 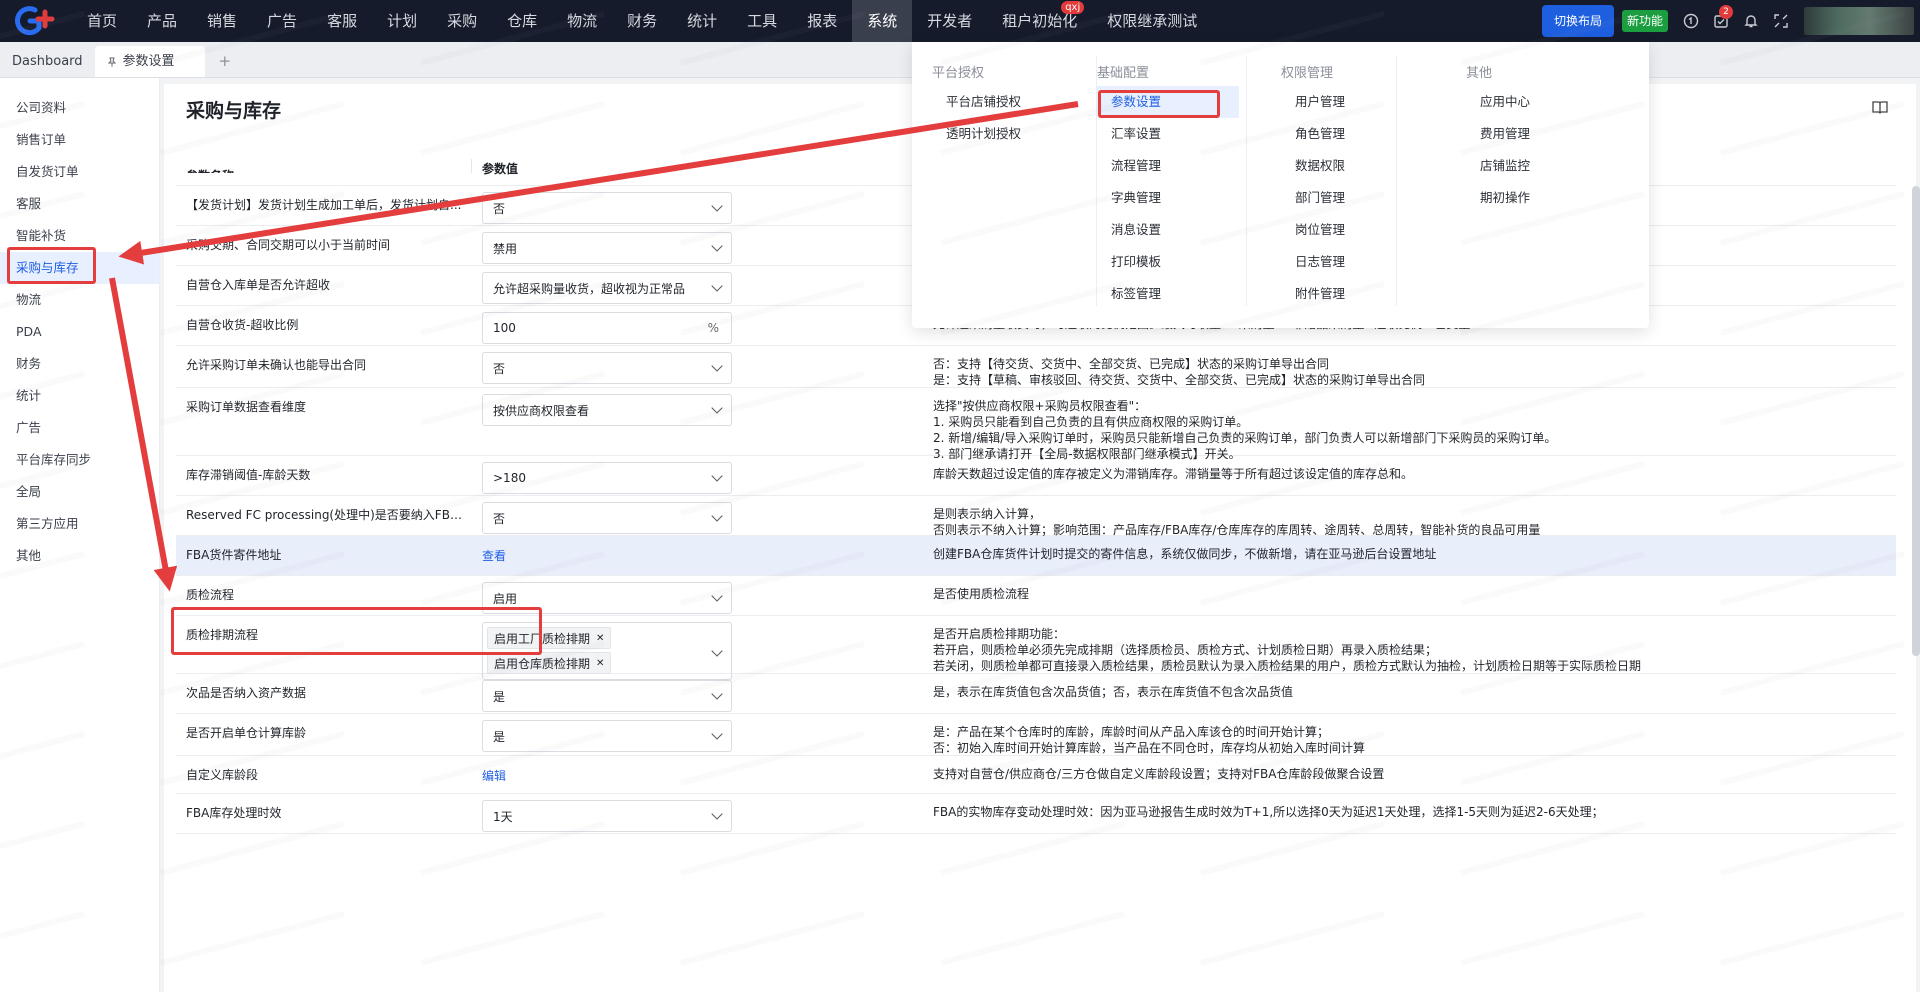 What do you see at coordinates (79, 364) in the screenshot?
I see `sidebar-item: 财务` at bounding box center [79, 364].